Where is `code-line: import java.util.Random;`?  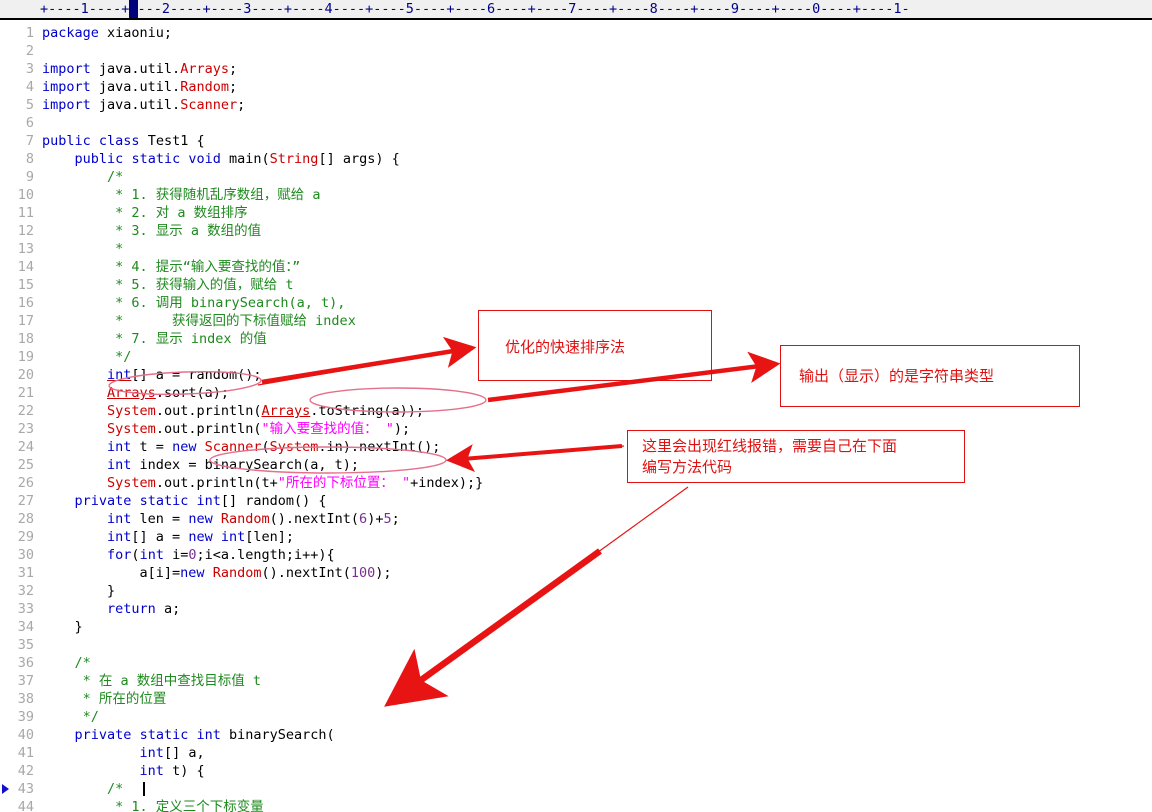
code-line: import java.util.Random; is located at coordinates (139, 87).